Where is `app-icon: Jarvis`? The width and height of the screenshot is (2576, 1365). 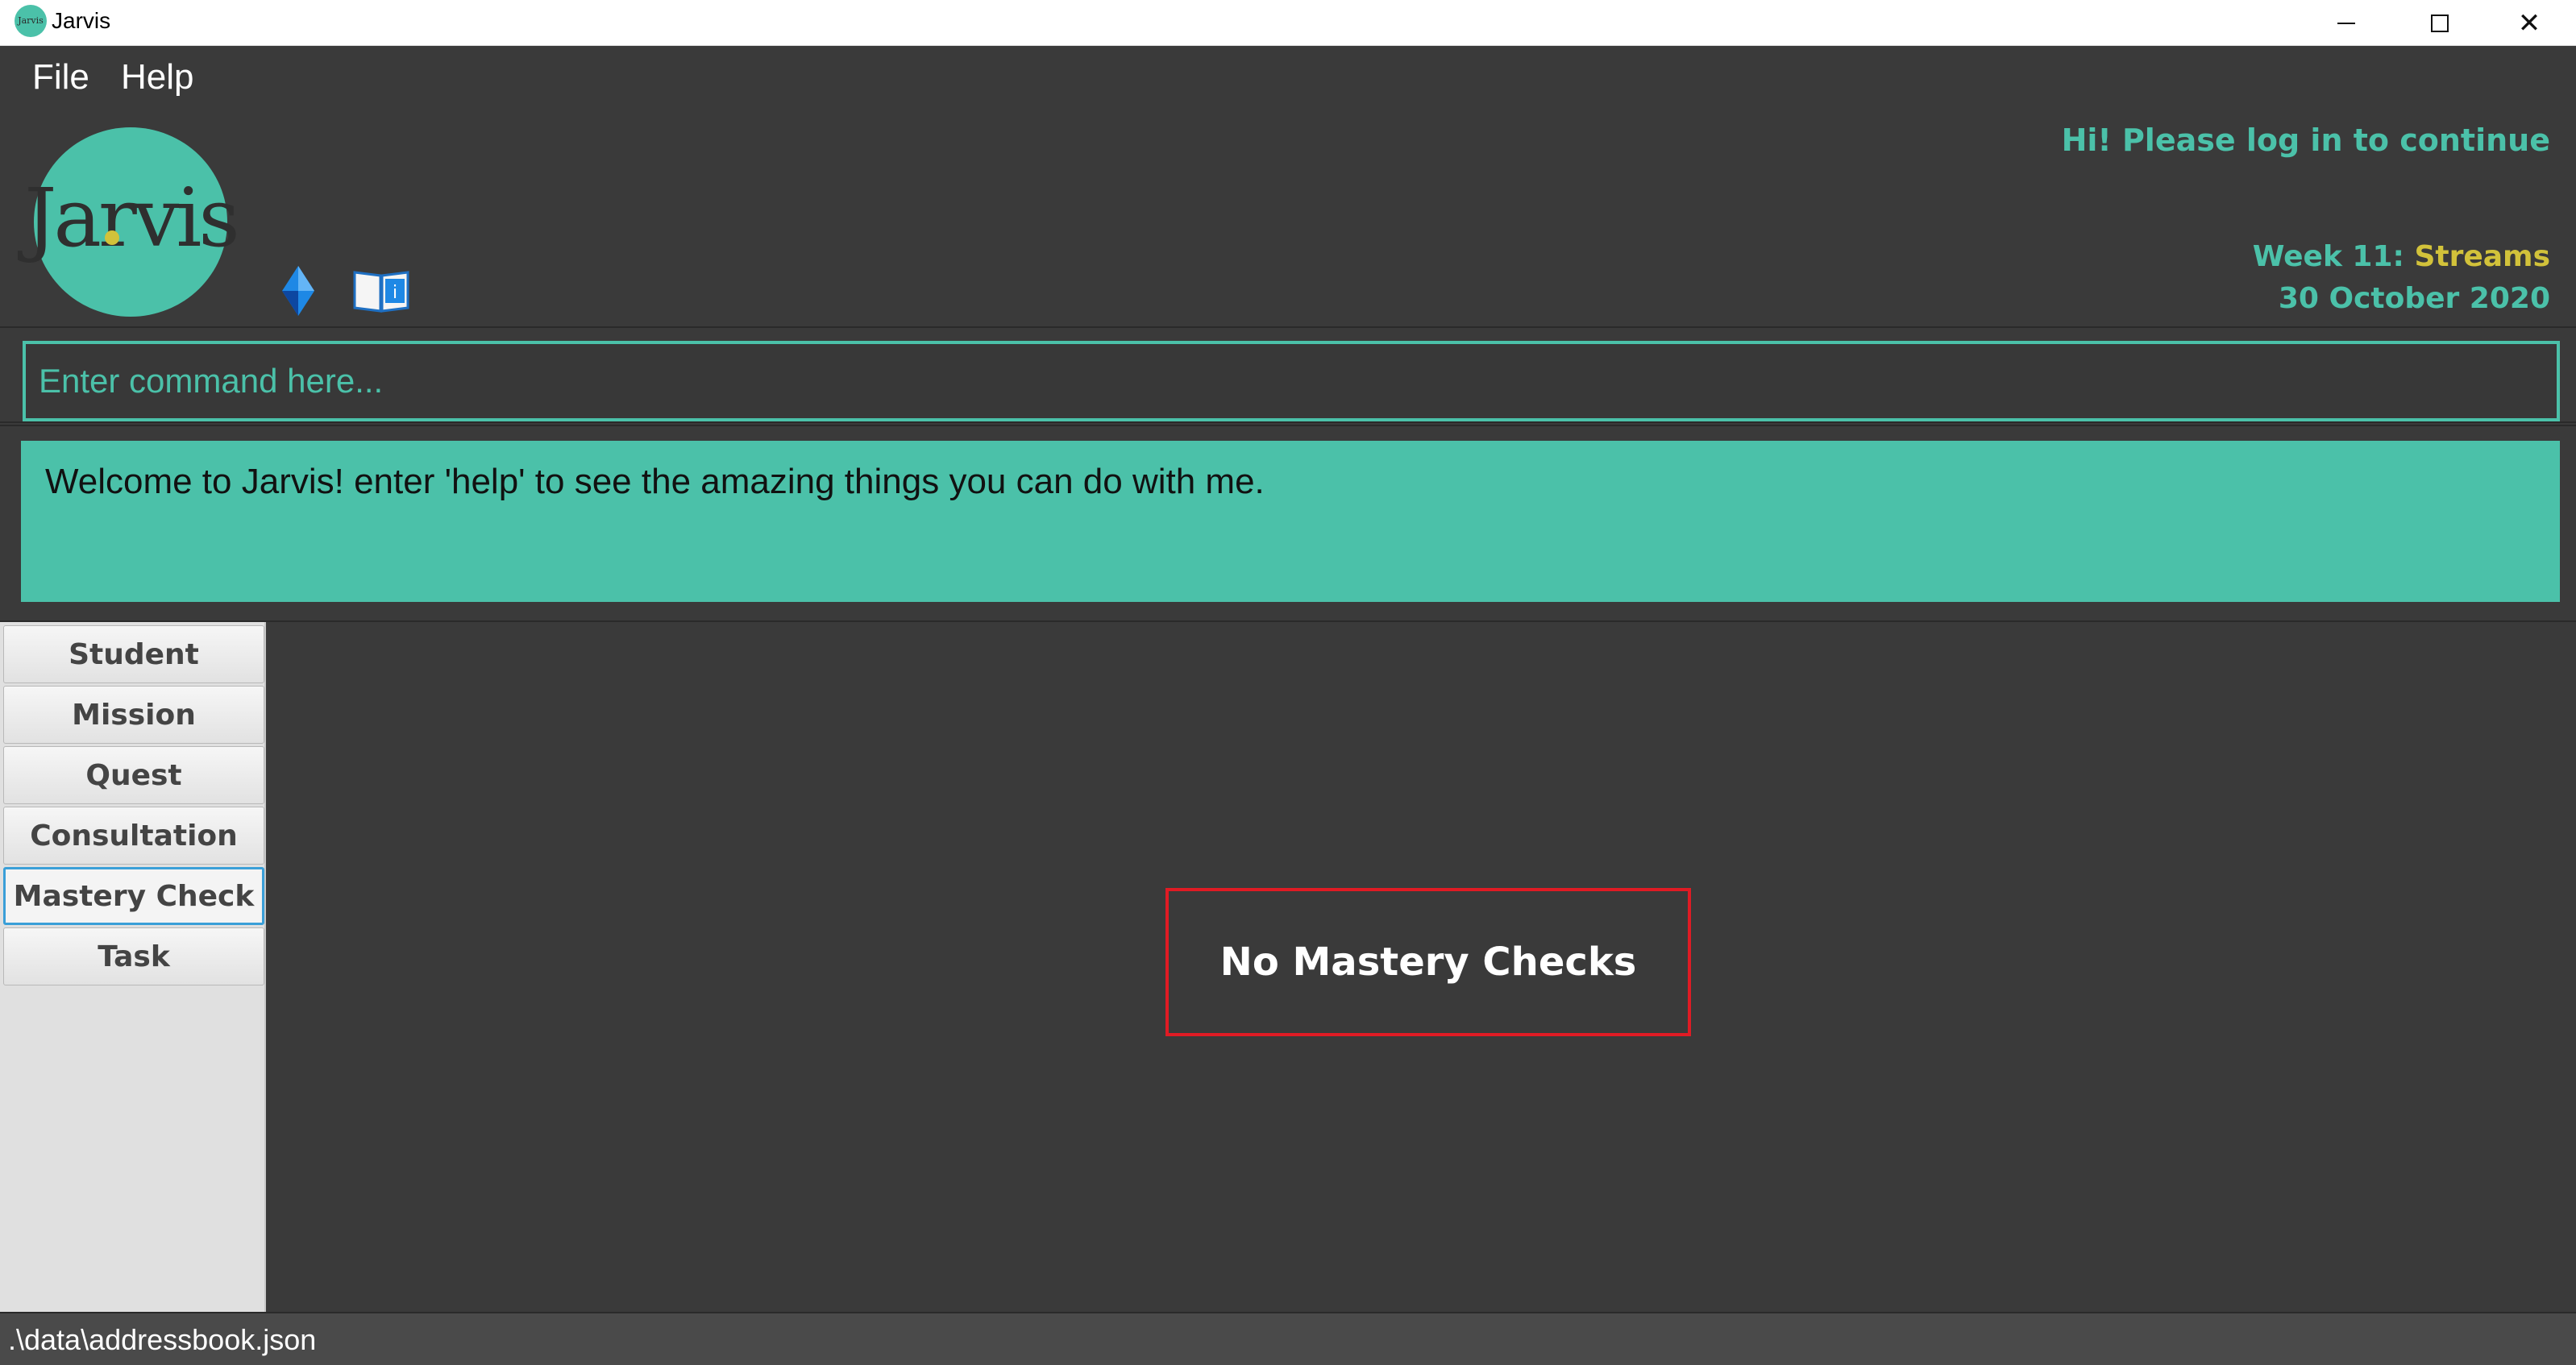
app-icon: Jarvis is located at coordinates (31, 21).